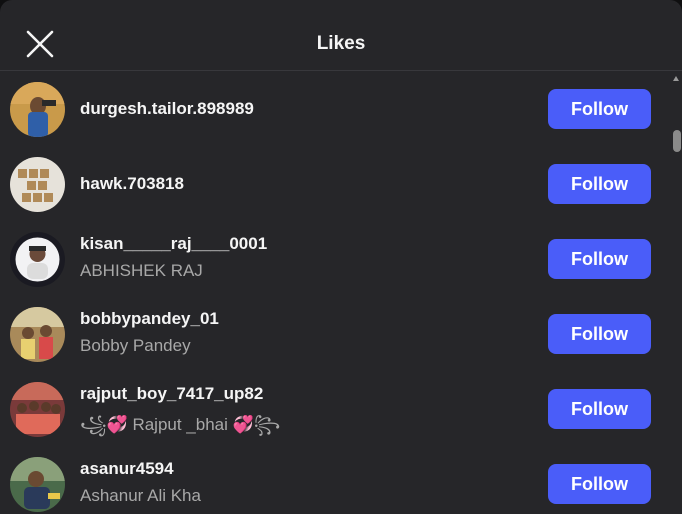 The width and height of the screenshot is (682, 514). What do you see at coordinates (171, 394) in the screenshot?
I see `username: rajput_boy_7417_up82` at bounding box center [171, 394].